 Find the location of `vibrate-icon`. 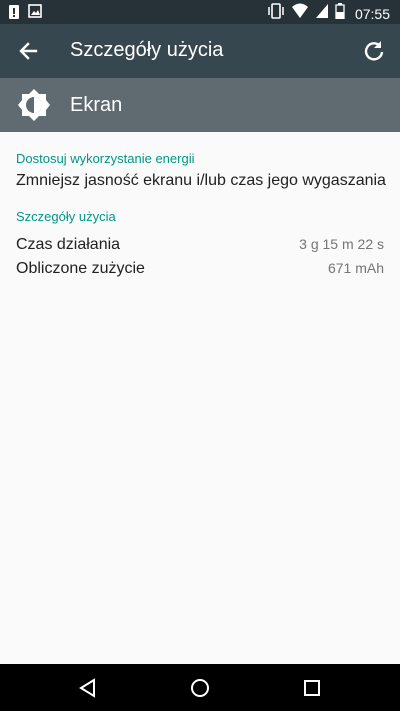

vibrate-icon is located at coordinates (276, 13).